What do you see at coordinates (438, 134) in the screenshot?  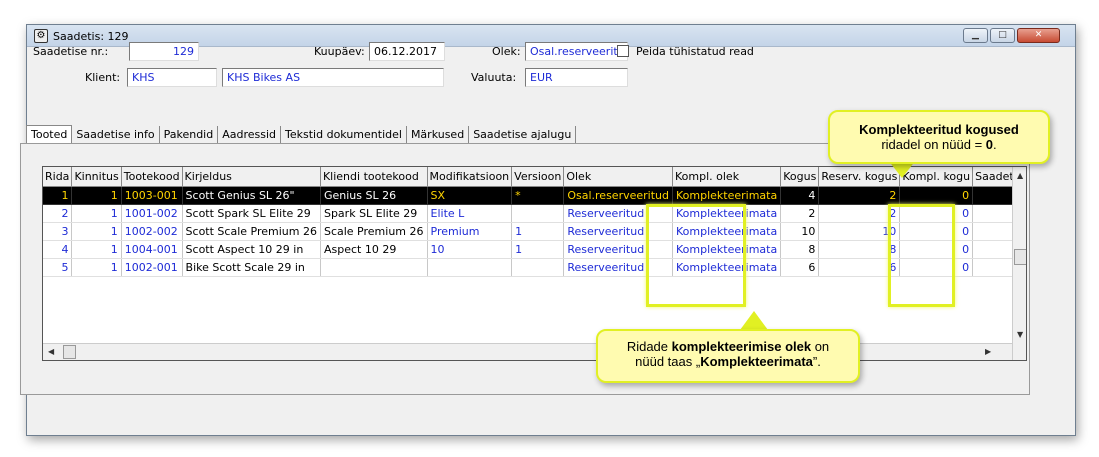 I see `tab-markused: Märkused` at bounding box center [438, 134].